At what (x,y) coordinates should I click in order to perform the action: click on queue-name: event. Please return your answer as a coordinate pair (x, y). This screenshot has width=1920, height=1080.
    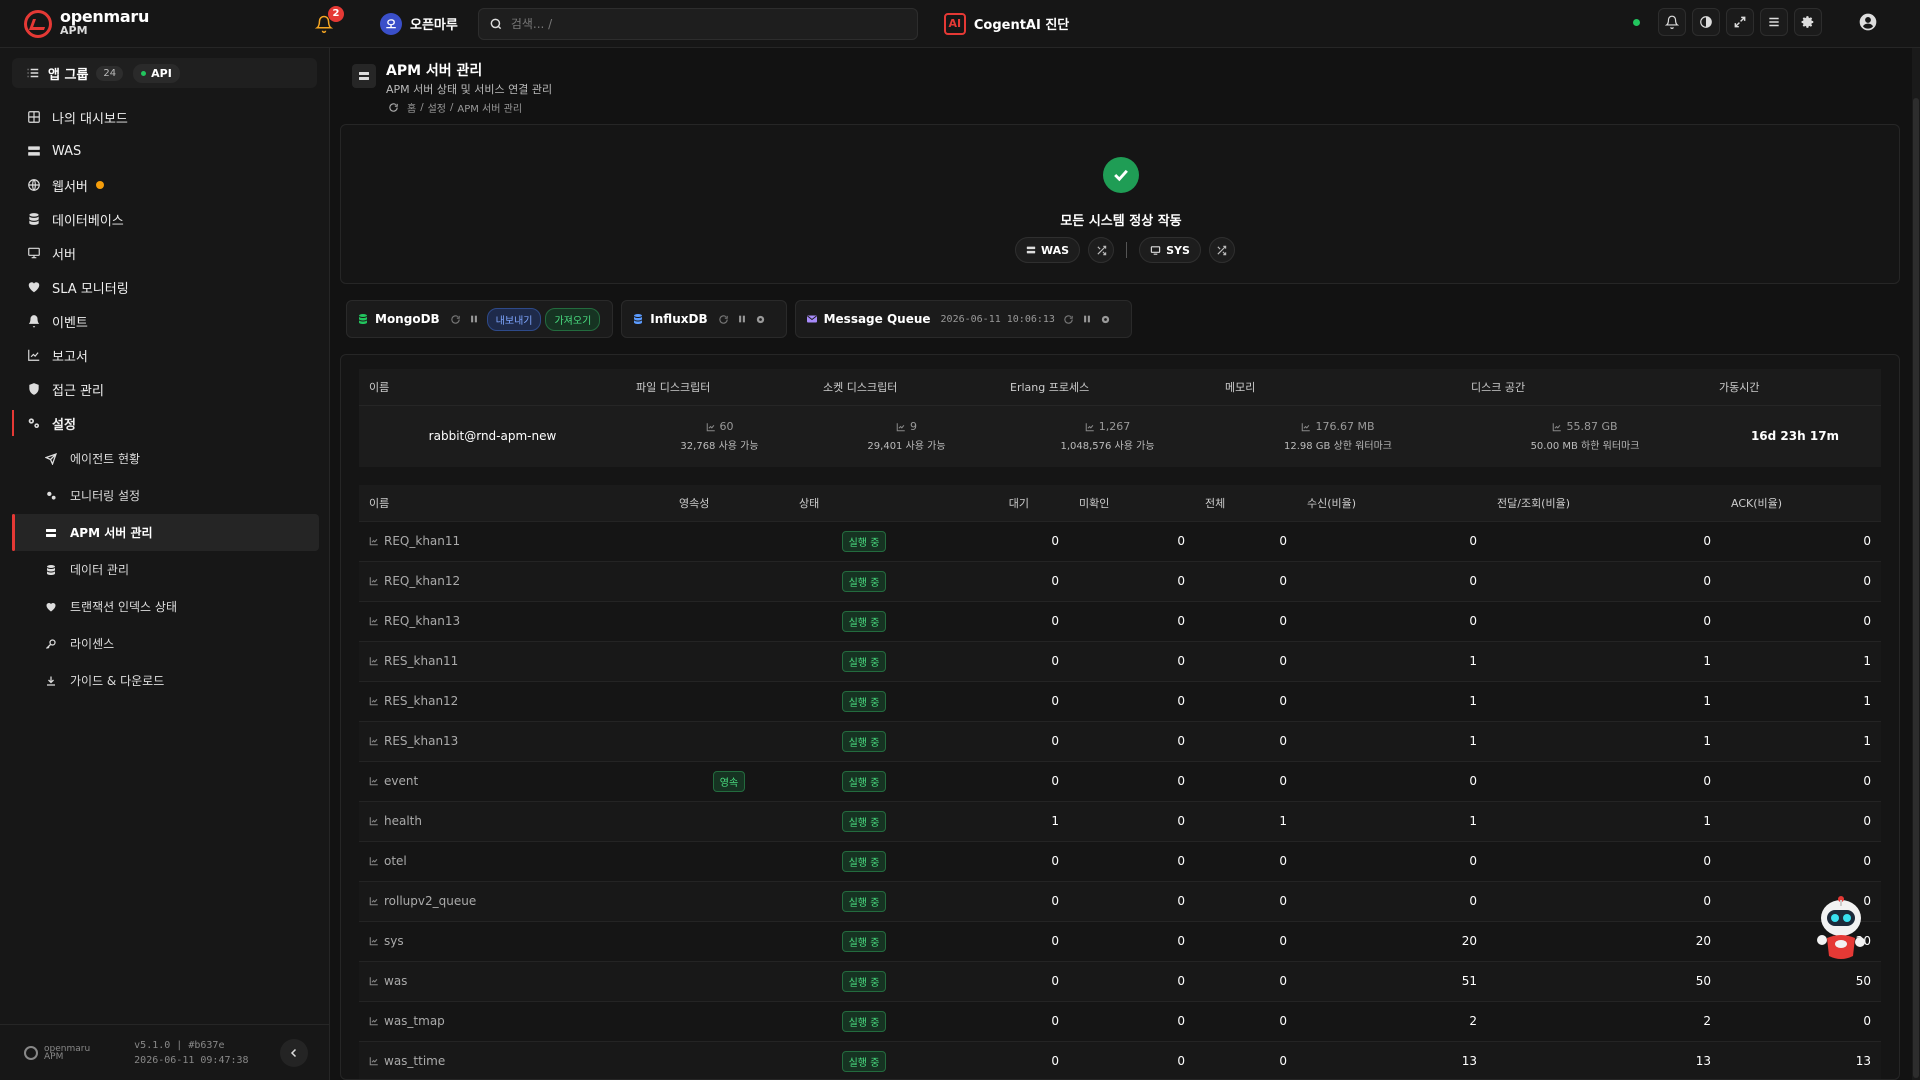
    Looking at the image, I should click on (401, 781).